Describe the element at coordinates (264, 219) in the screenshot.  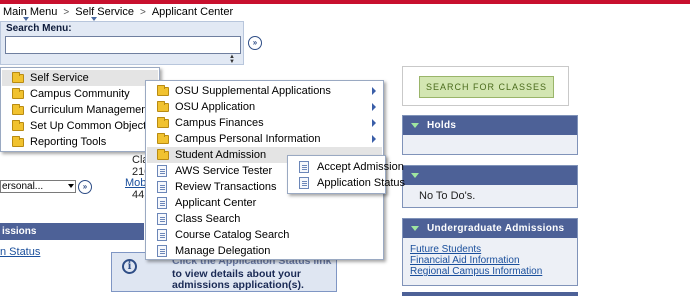
I see `menu-item-class-search: Class Search` at that location.